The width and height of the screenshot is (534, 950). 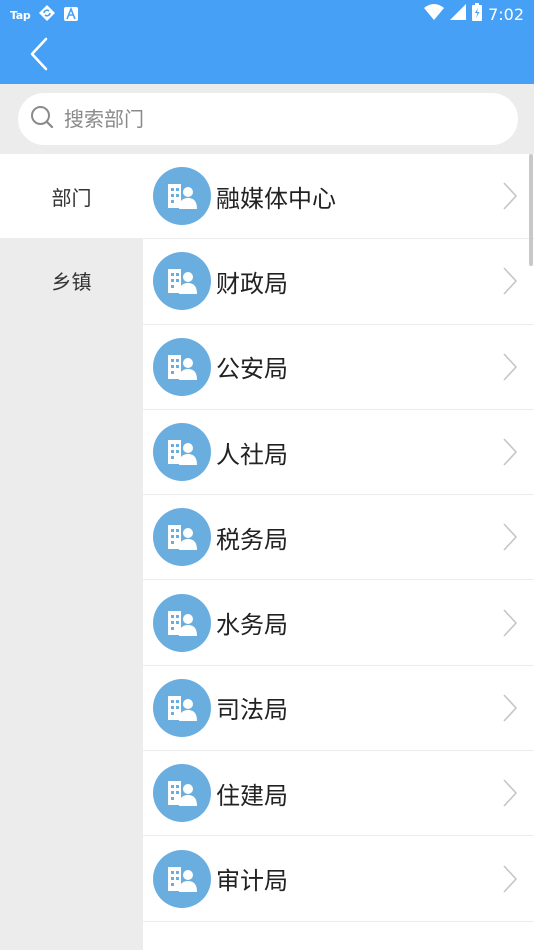 What do you see at coordinates (477, 14) in the screenshot?
I see `battery-icon` at bounding box center [477, 14].